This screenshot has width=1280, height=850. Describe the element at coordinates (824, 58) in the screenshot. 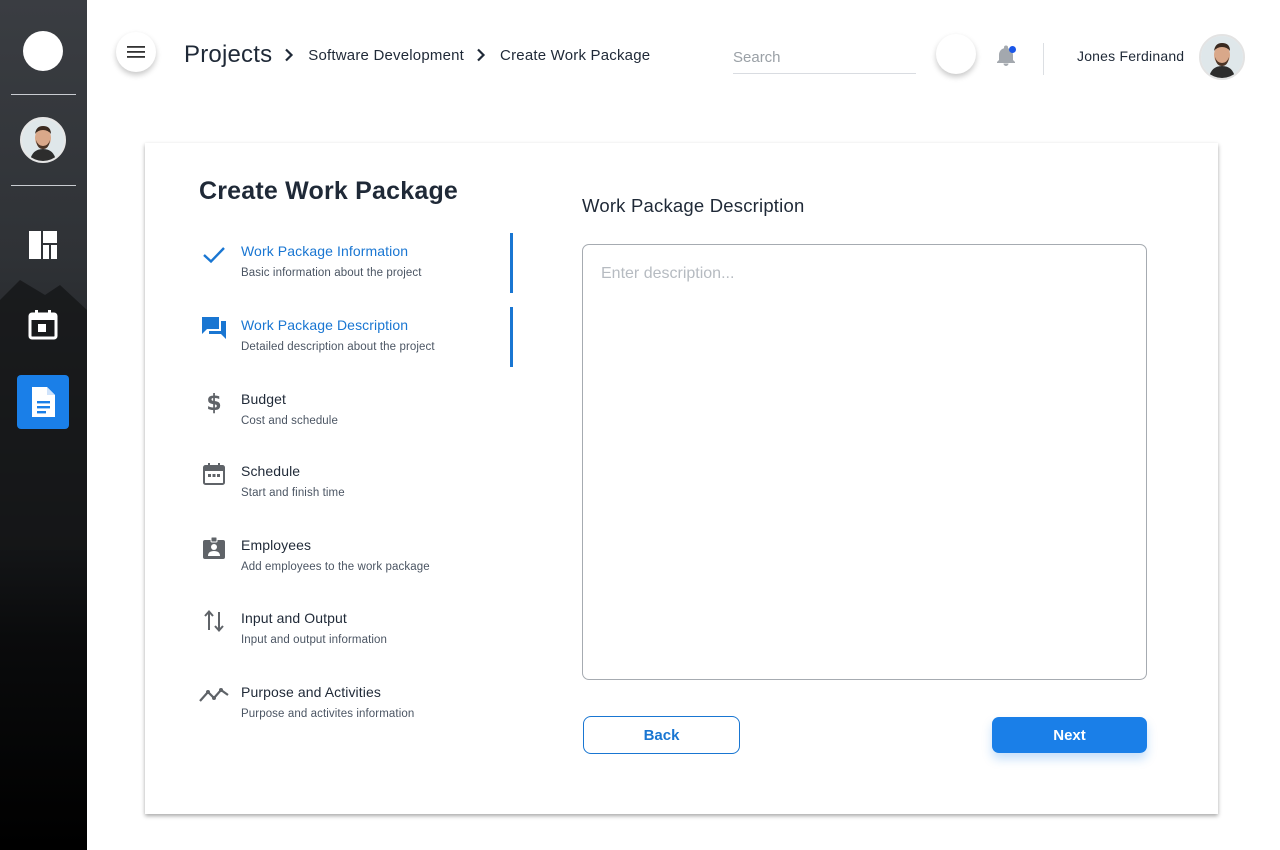

I see `search-input` at that location.